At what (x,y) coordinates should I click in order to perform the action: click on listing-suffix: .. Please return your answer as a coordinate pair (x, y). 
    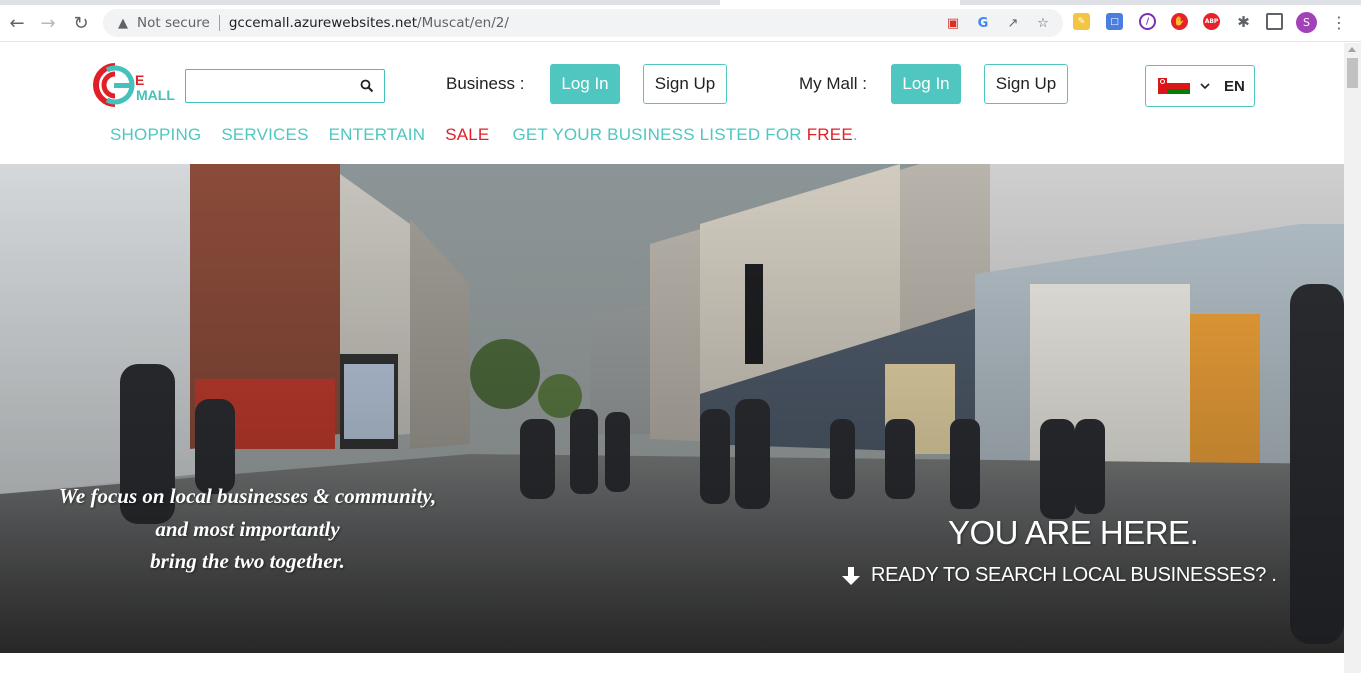
    Looking at the image, I should click on (855, 134).